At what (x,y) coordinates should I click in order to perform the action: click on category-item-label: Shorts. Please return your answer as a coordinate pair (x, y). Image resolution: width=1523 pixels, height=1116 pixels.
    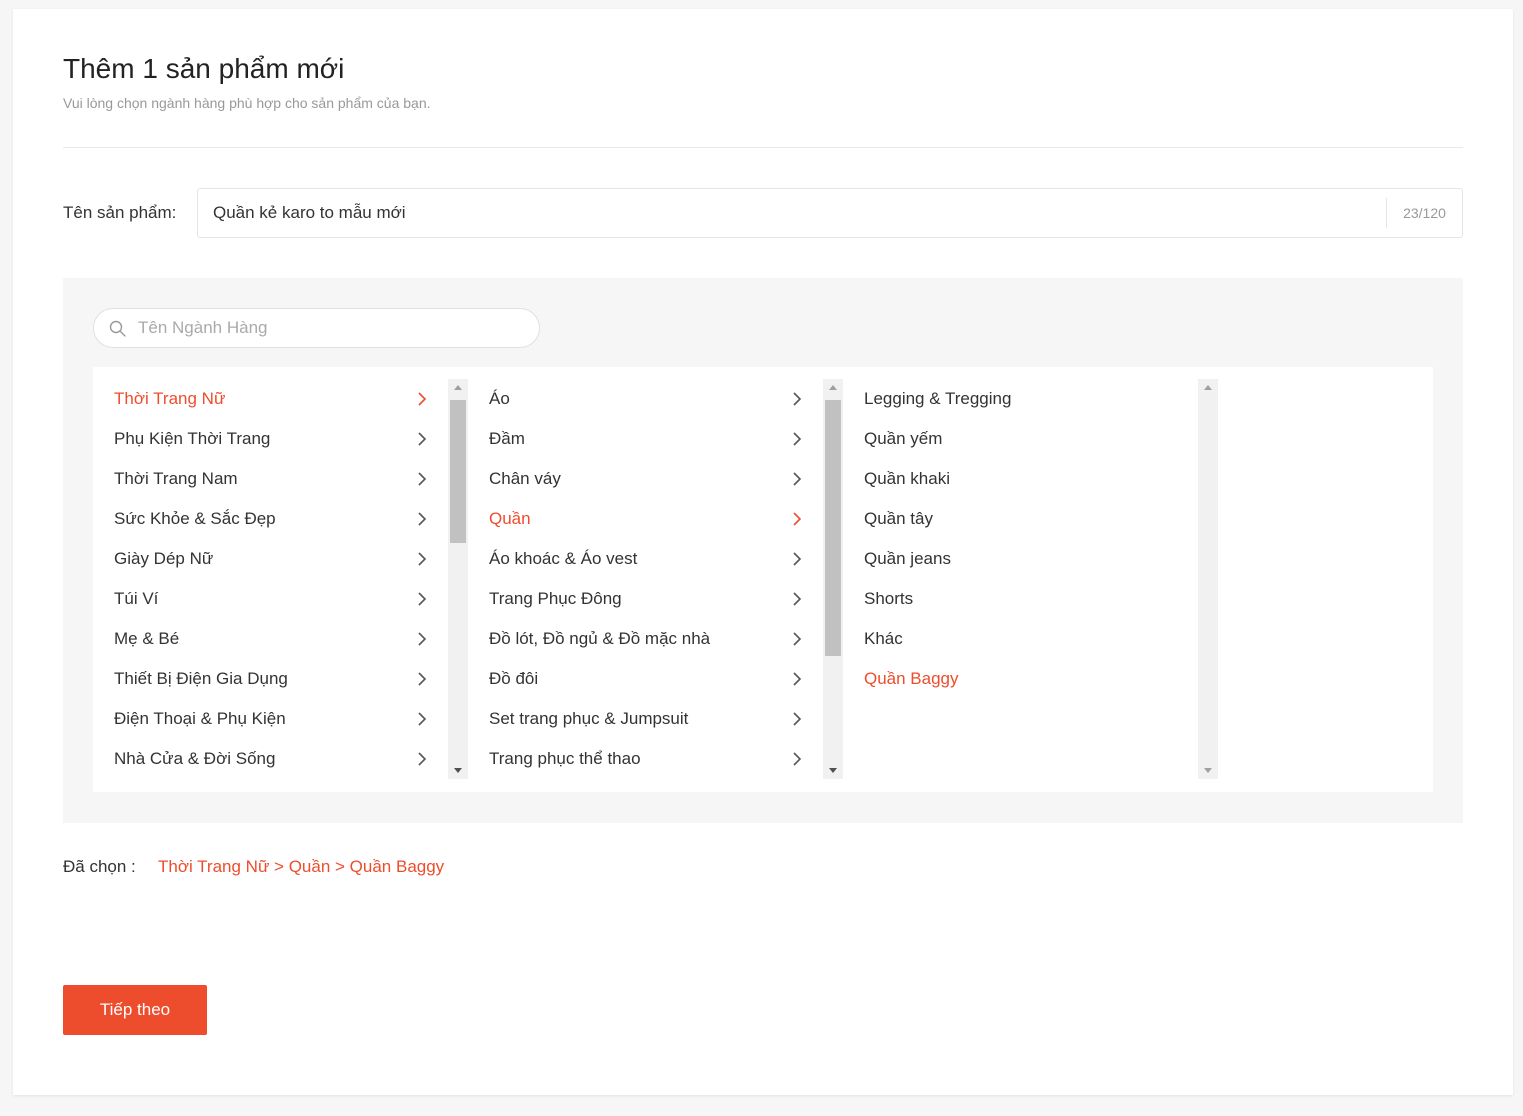
    Looking at the image, I should click on (889, 598).